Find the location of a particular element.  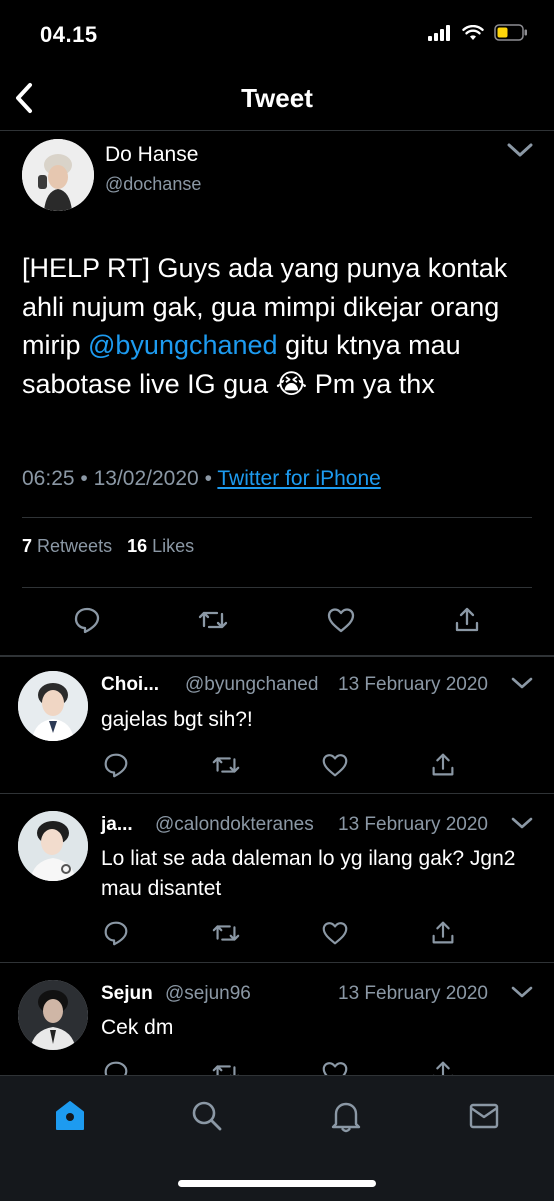

status-icons is located at coordinates (478, 32).